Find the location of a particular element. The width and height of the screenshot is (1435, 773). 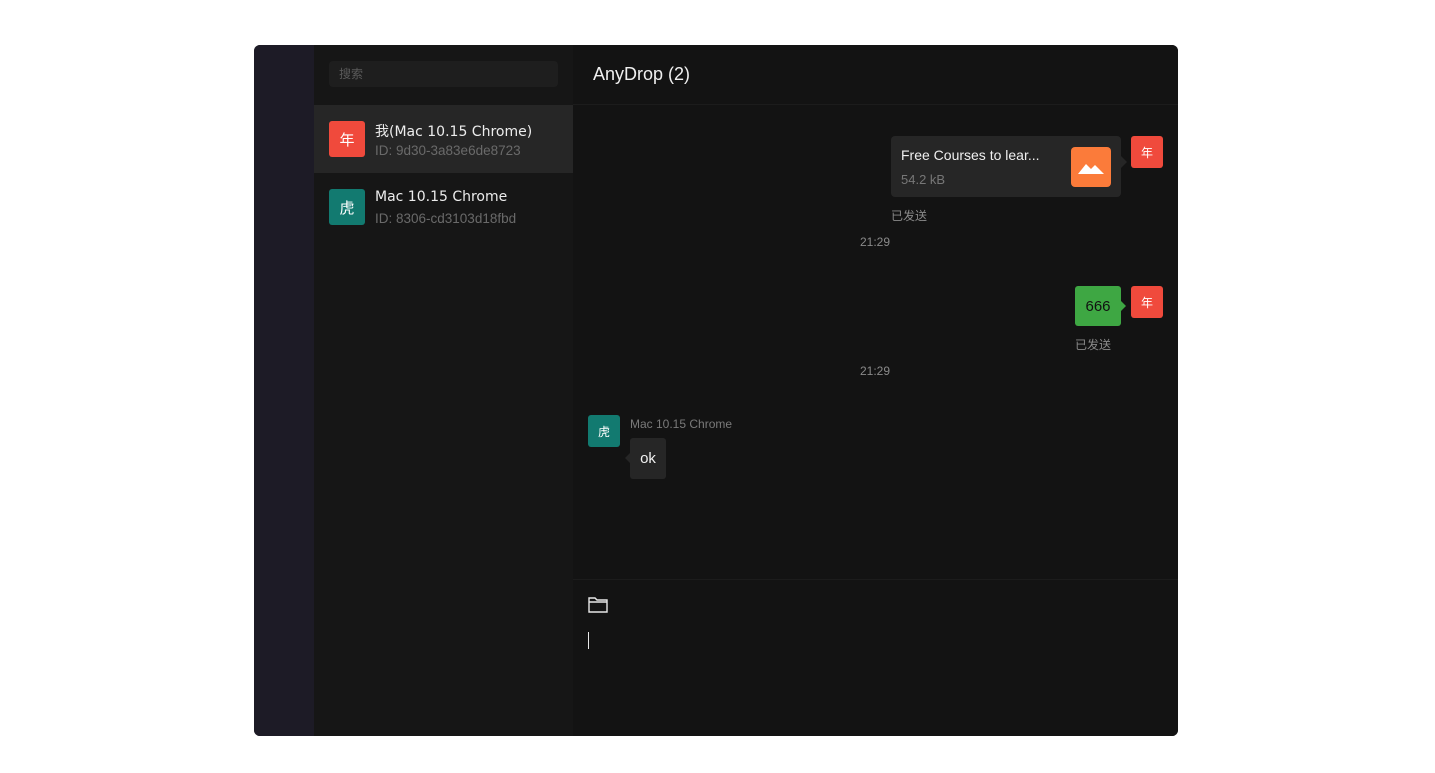

image-file-icon is located at coordinates (1091, 167).